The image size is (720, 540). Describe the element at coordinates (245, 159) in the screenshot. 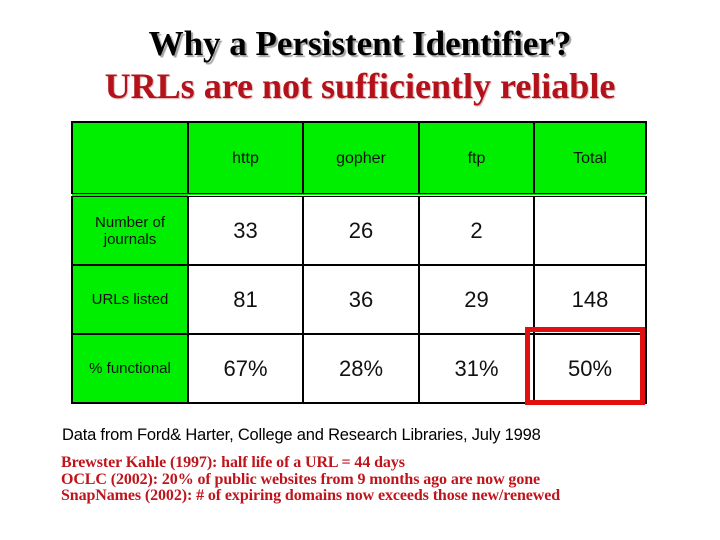

I see `header-cell-http: http` at that location.